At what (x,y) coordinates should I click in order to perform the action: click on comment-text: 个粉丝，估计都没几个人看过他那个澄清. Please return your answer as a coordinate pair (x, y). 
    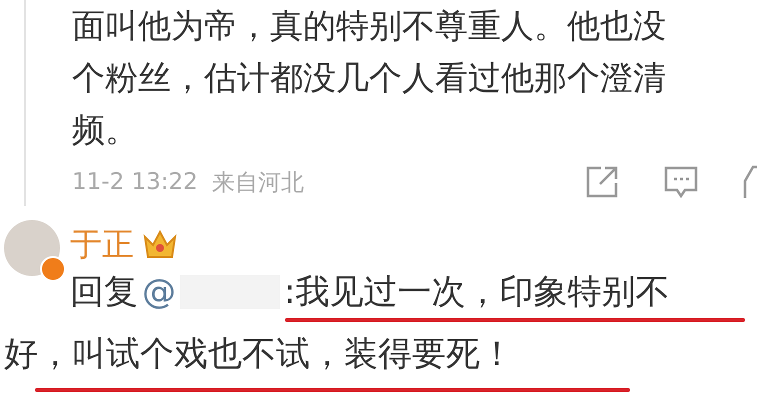
    Looking at the image, I should click on (369, 78).